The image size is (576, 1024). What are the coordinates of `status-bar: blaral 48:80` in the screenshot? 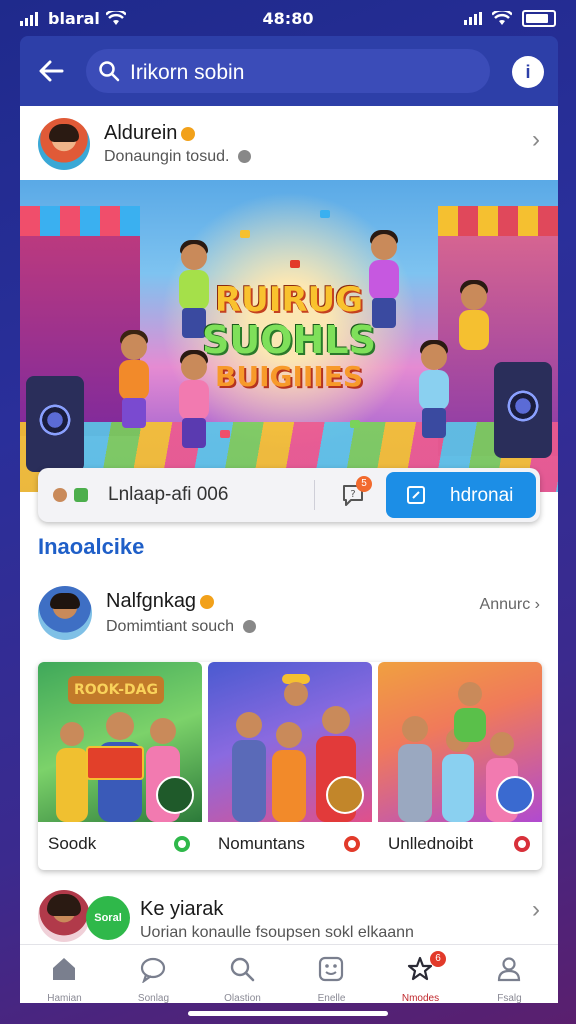 It's located at (288, 19).